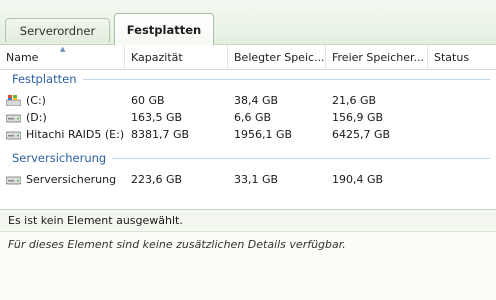 This screenshot has height=300, width=496. What do you see at coordinates (36, 100) in the screenshot?
I see `cell-name: (C:)` at bounding box center [36, 100].